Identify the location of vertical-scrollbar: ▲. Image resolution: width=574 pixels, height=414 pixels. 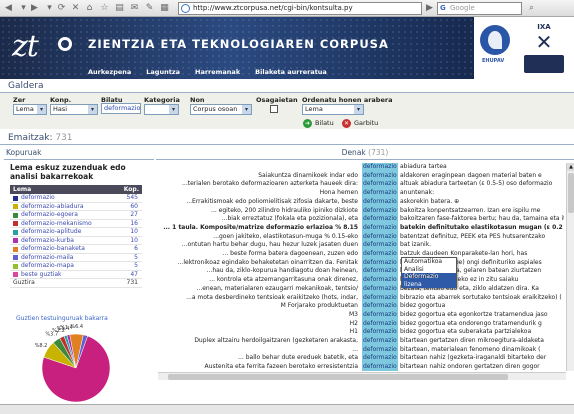
(570, 267).